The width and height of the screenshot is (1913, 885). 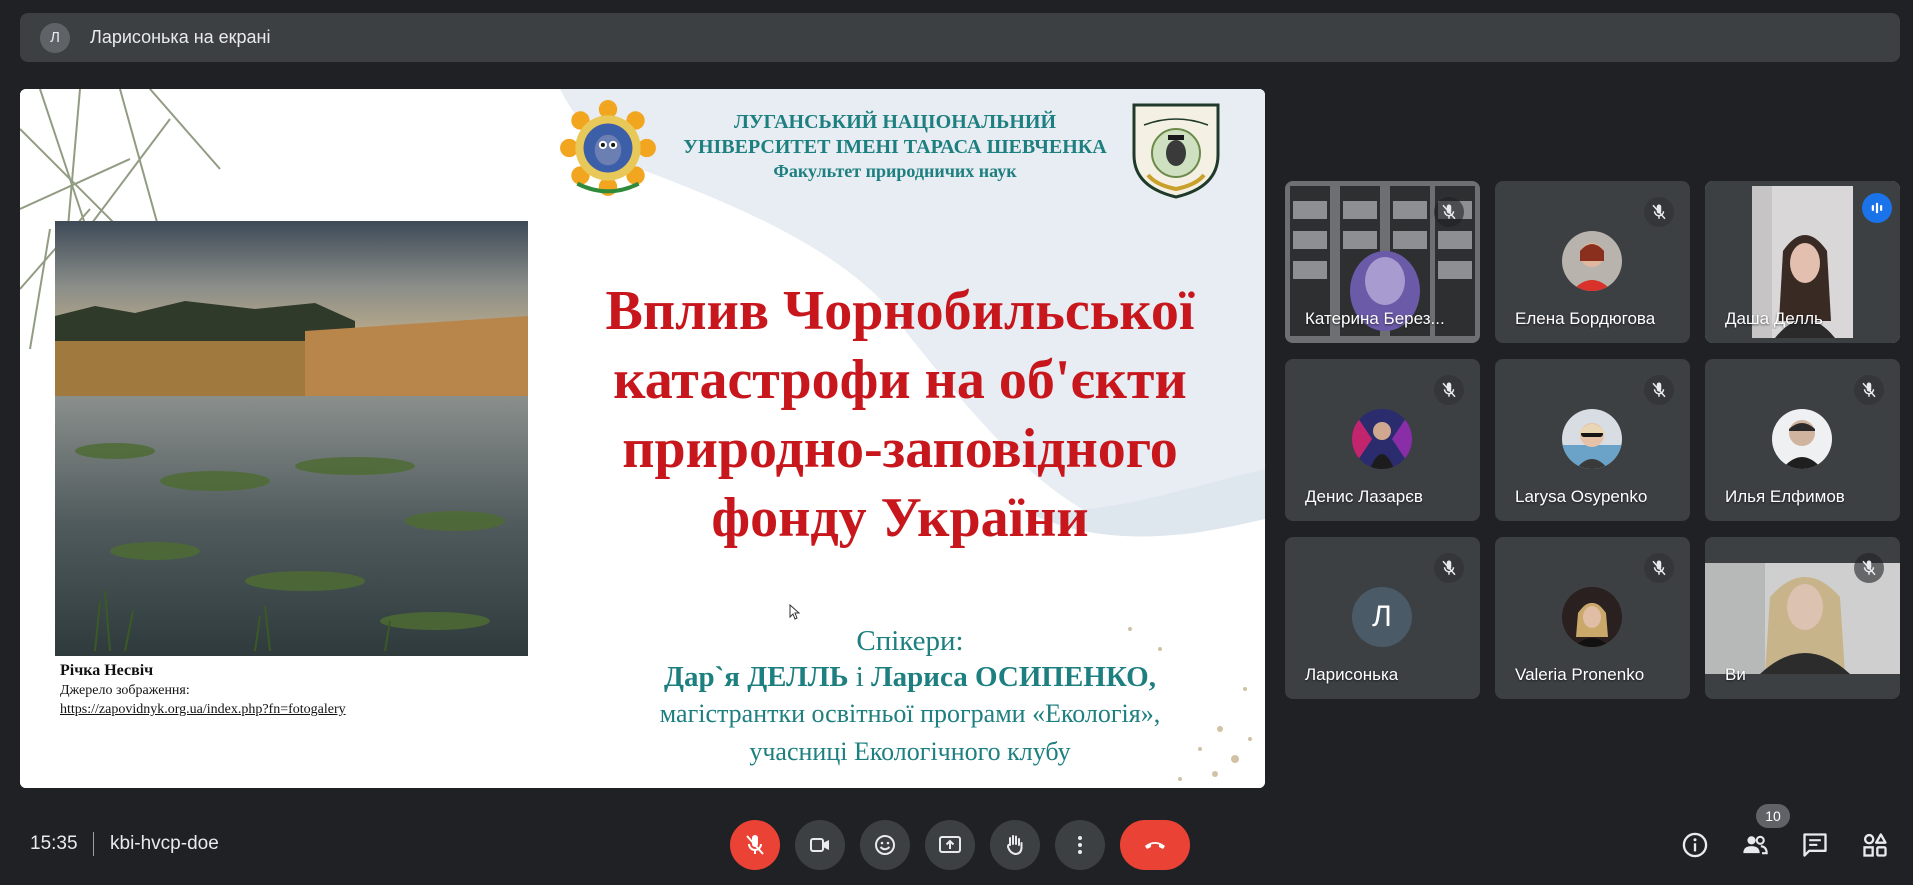 What do you see at coordinates (1802, 262) in the screenshot?
I see `participant-tile-active-speaker: Даша Делль` at bounding box center [1802, 262].